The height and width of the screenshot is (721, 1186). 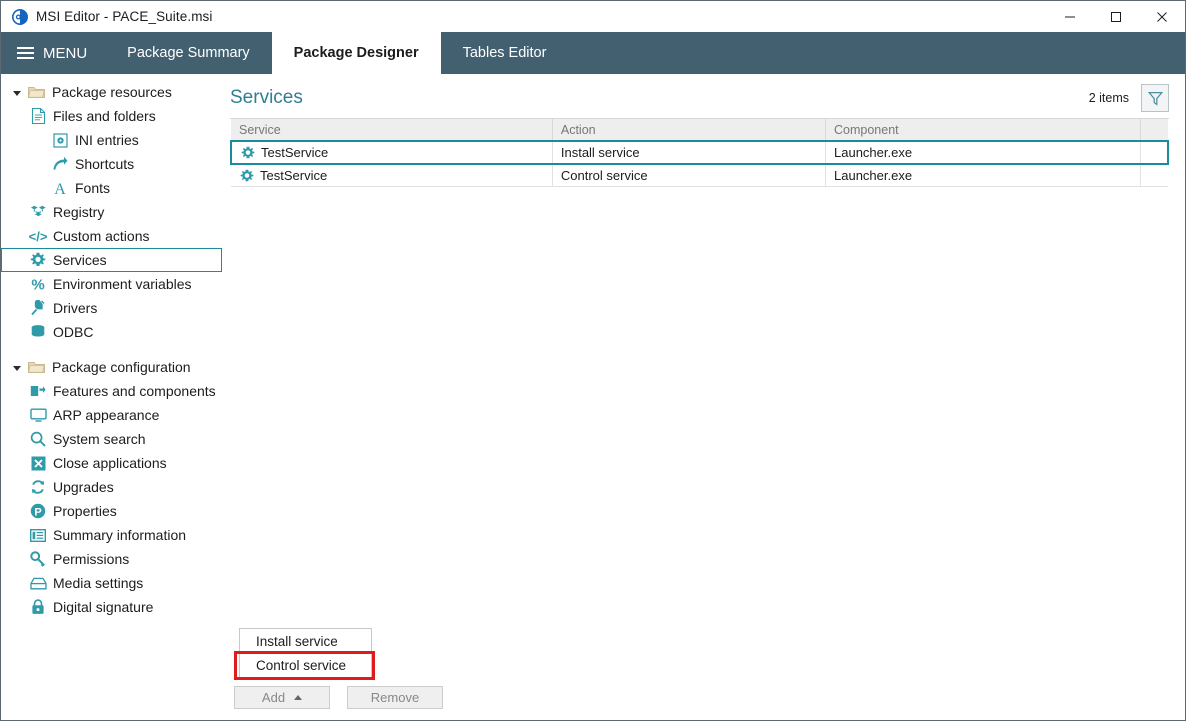 I want to click on list-panel-icon, so click(x=38, y=535).